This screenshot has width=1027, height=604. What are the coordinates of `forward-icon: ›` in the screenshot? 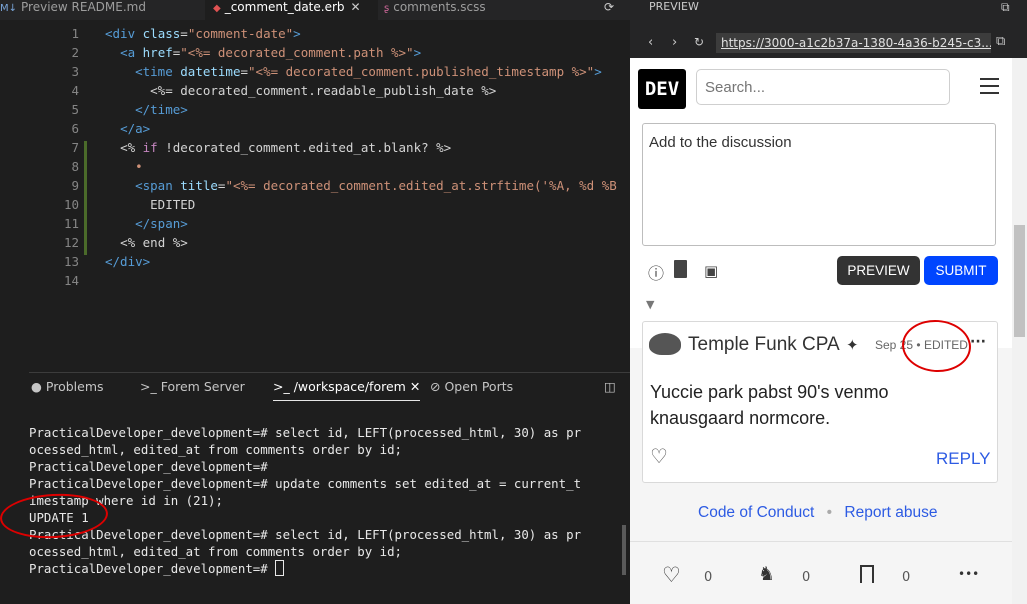 It's located at (674, 42).